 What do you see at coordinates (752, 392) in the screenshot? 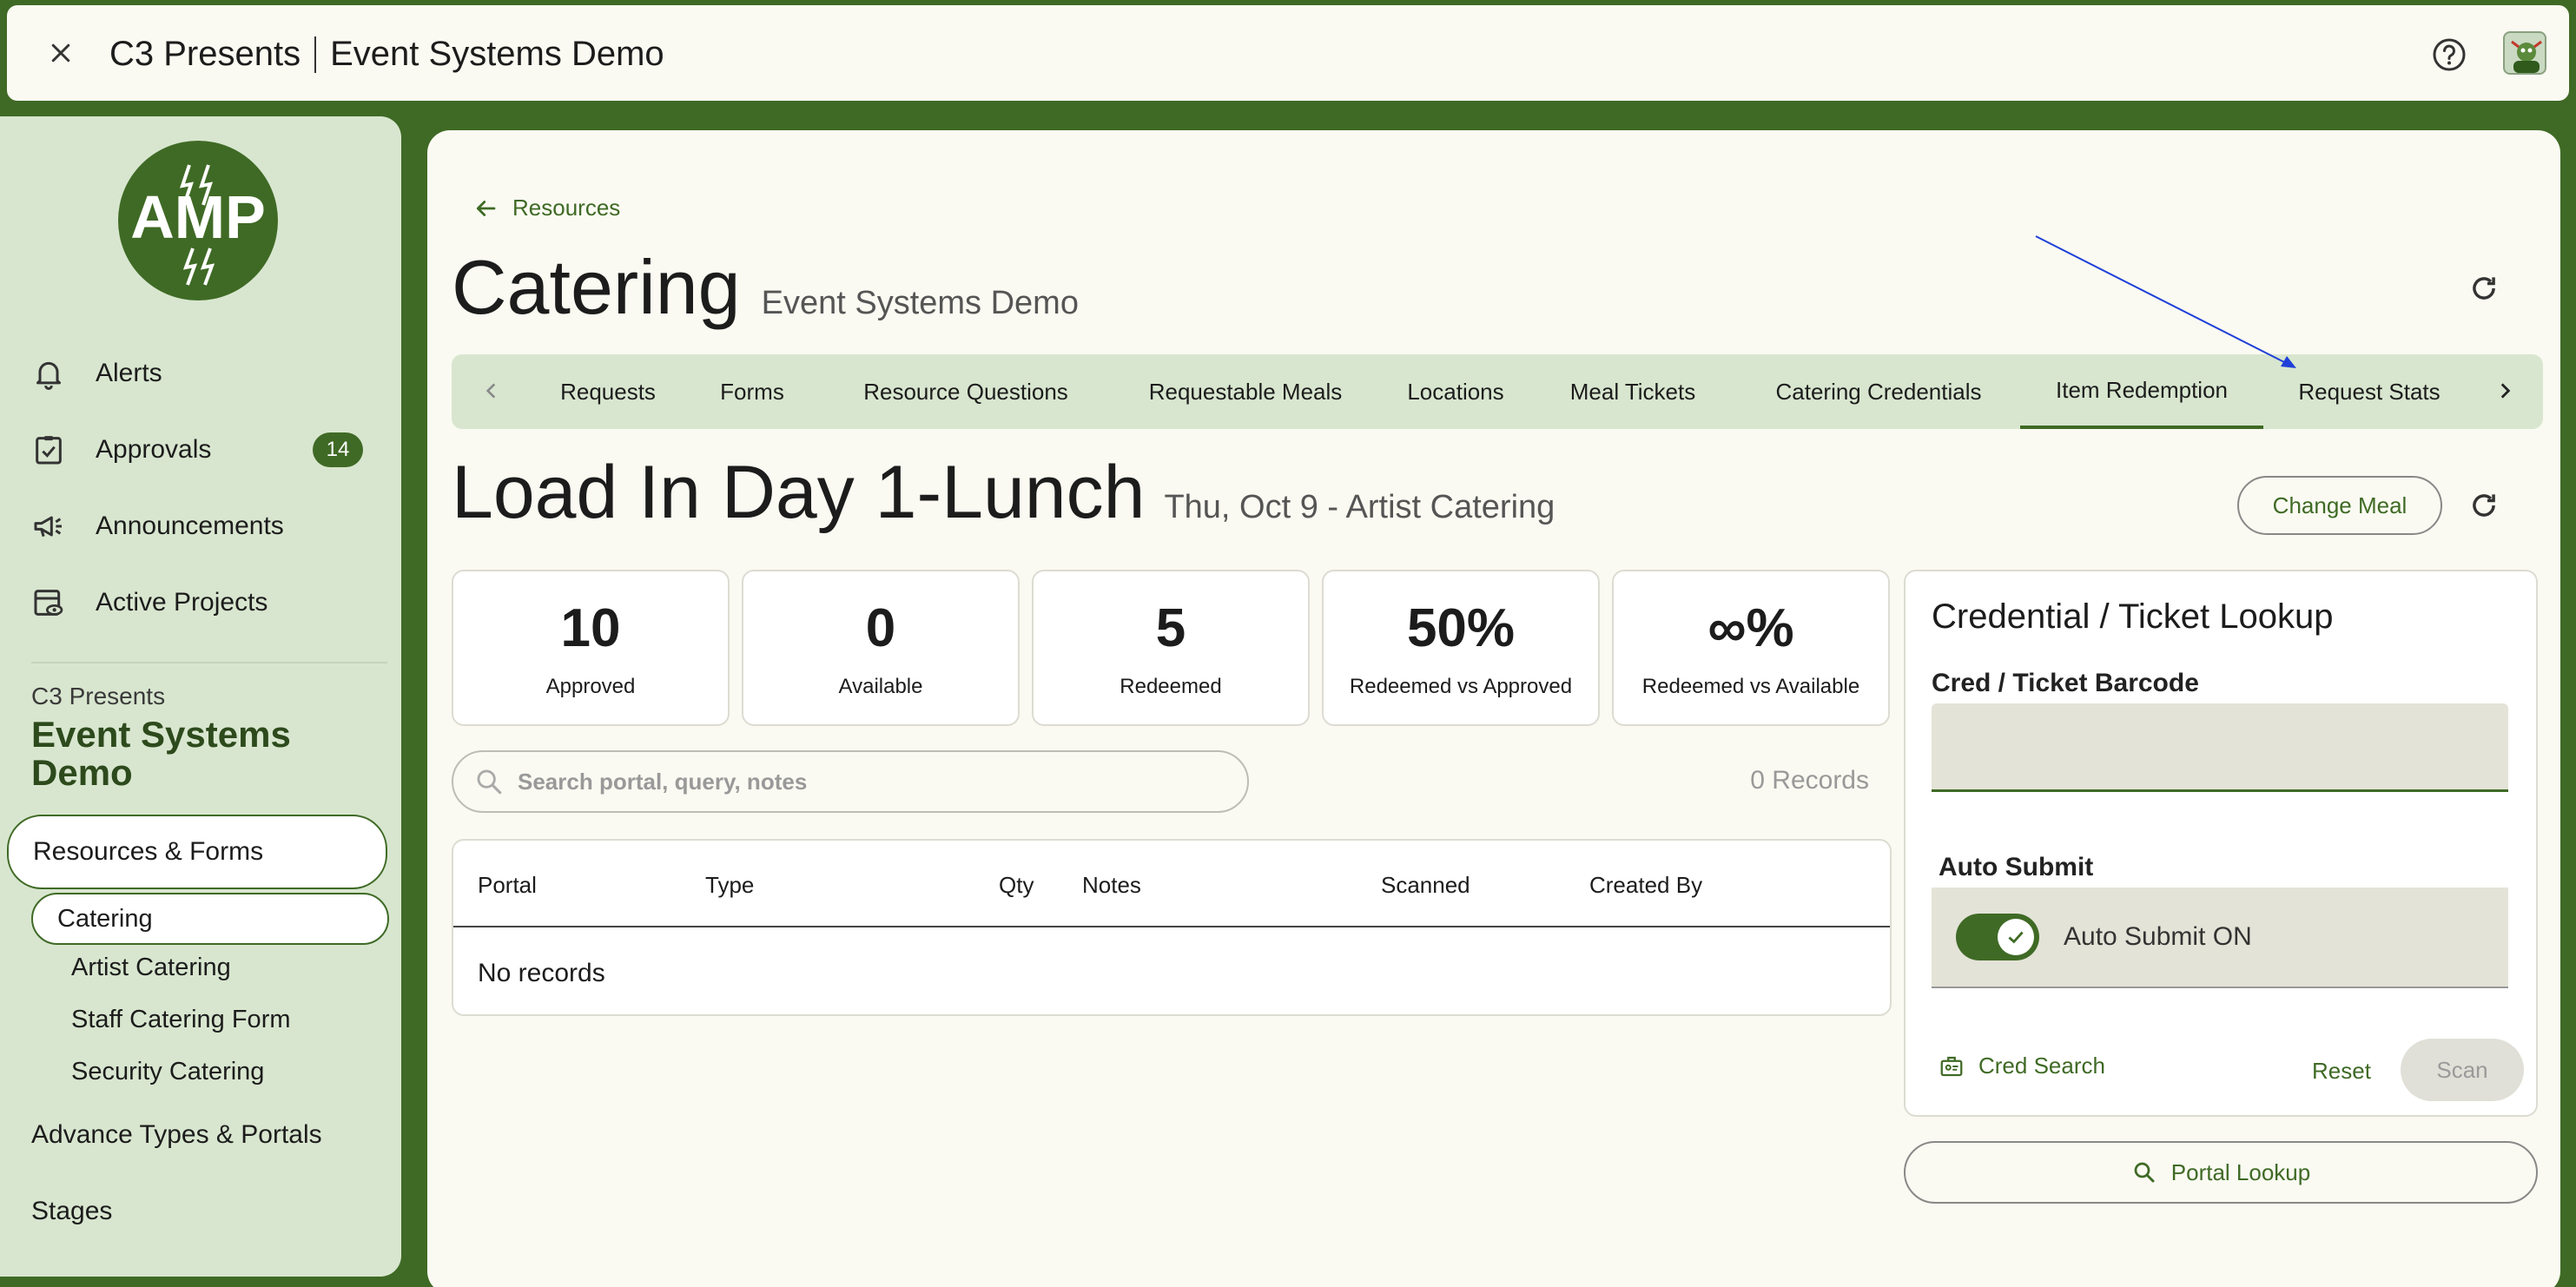
I see `tab-forms: Forms` at bounding box center [752, 392].